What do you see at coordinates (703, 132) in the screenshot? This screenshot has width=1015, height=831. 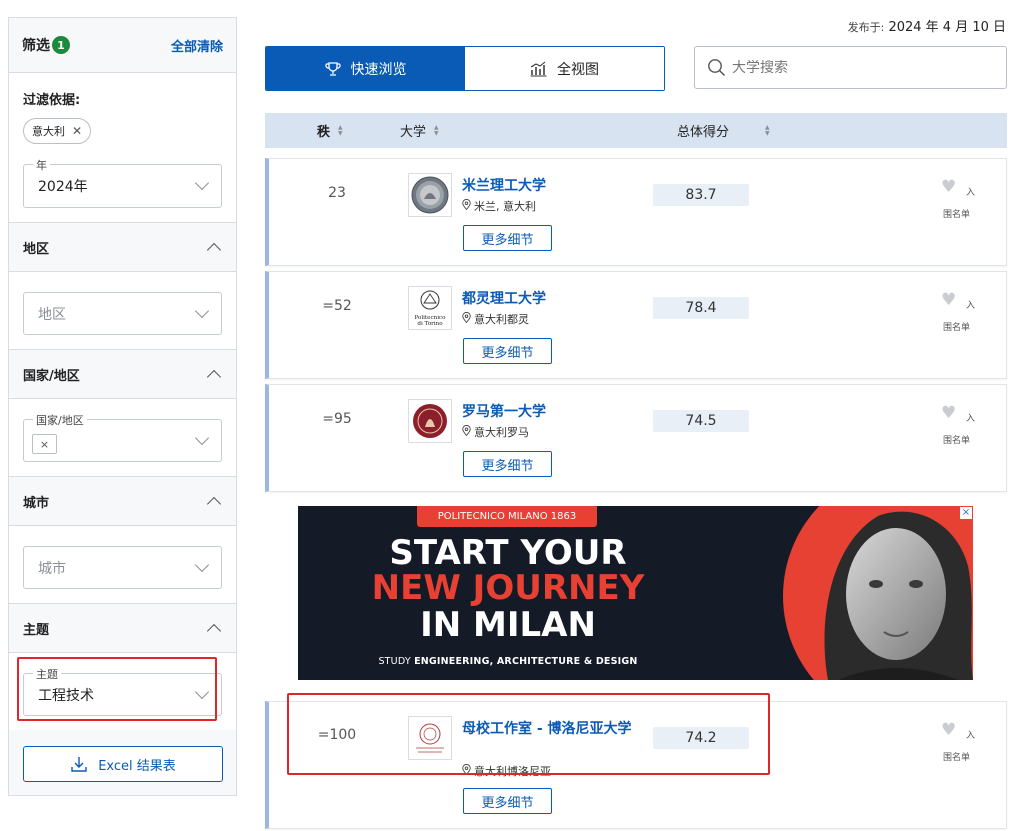 I see `score-column-label: 总体得分` at bounding box center [703, 132].